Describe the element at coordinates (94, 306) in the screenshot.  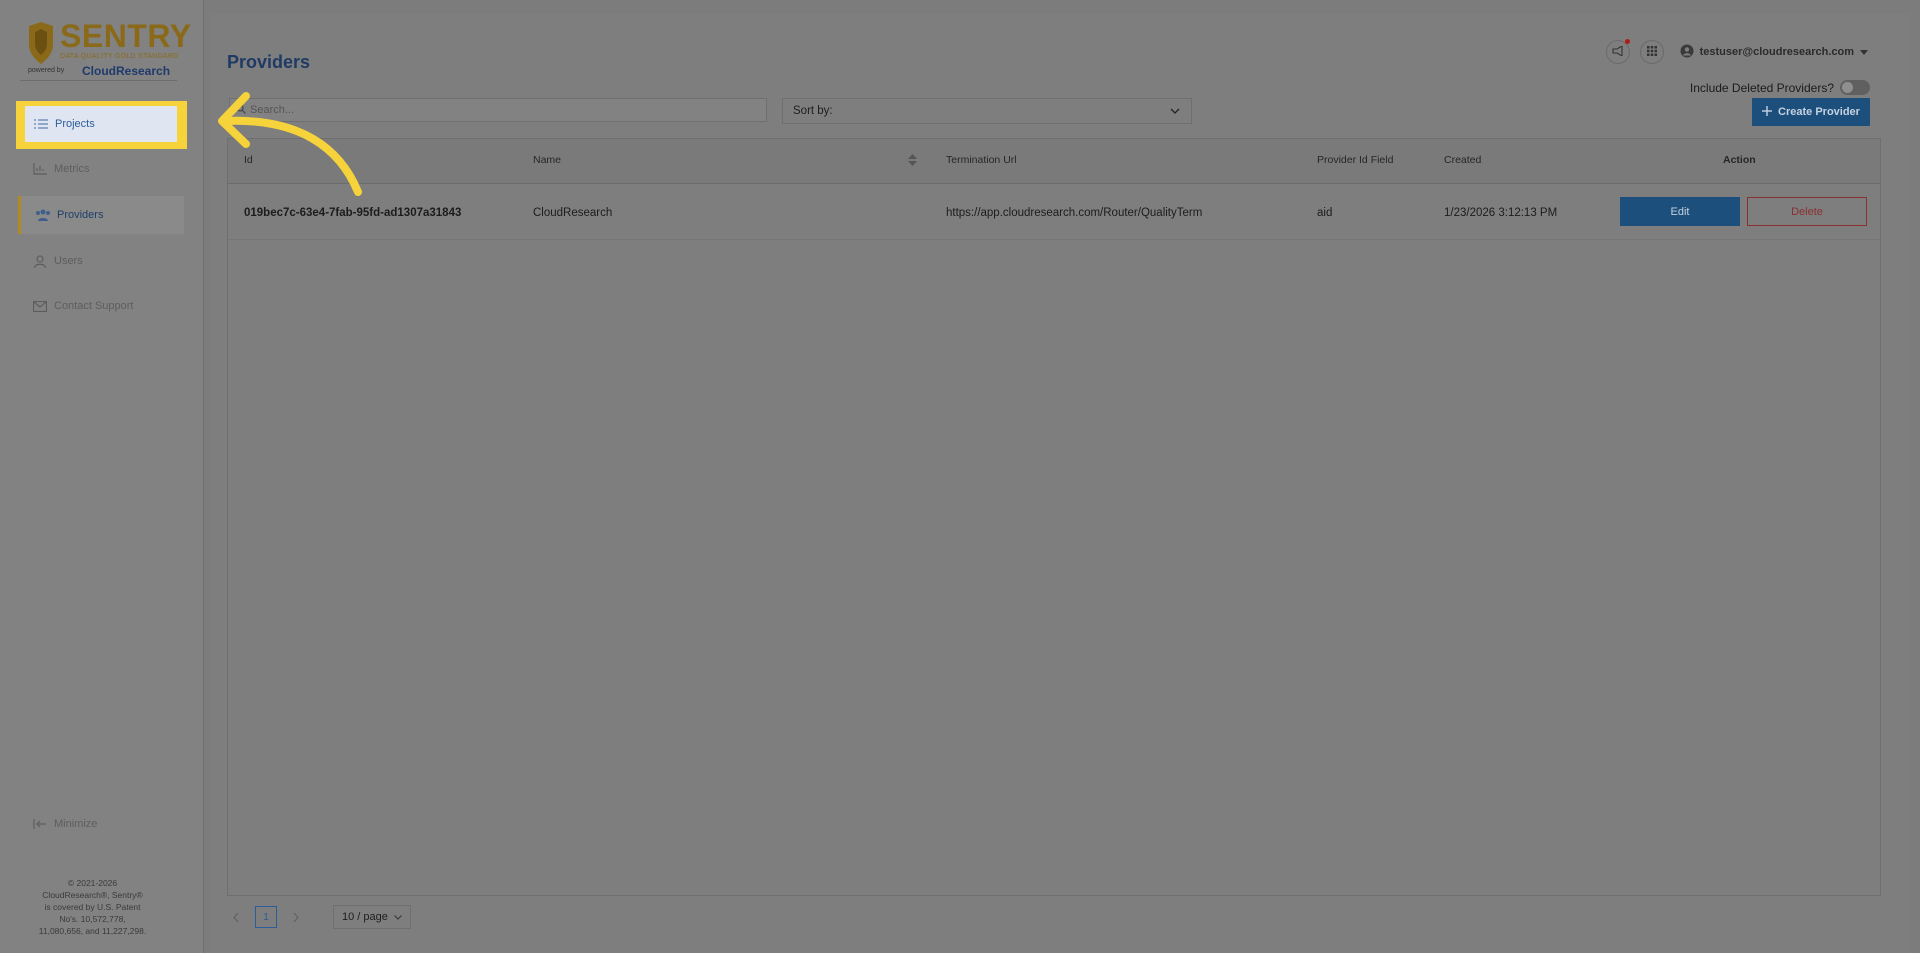
I see `sidebar-item-label: Contact Support` at that location.